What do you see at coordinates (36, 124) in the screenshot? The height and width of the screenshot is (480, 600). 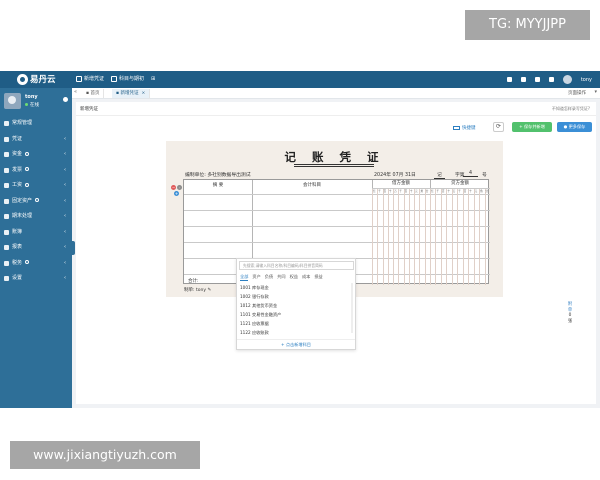 I see `sidebar-item-general: 常规管理` at bounding box center [36, 124].